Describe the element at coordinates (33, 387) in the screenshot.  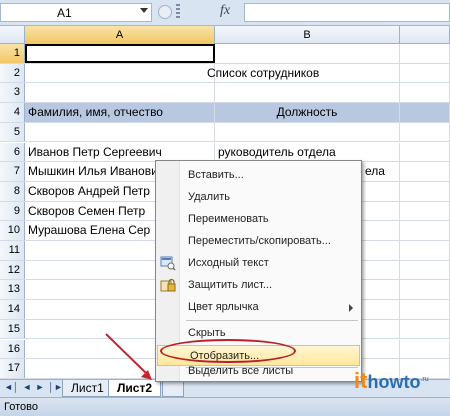
I see `sheet-nav-buttons: ◄│ ◄ ► │►` at that location.